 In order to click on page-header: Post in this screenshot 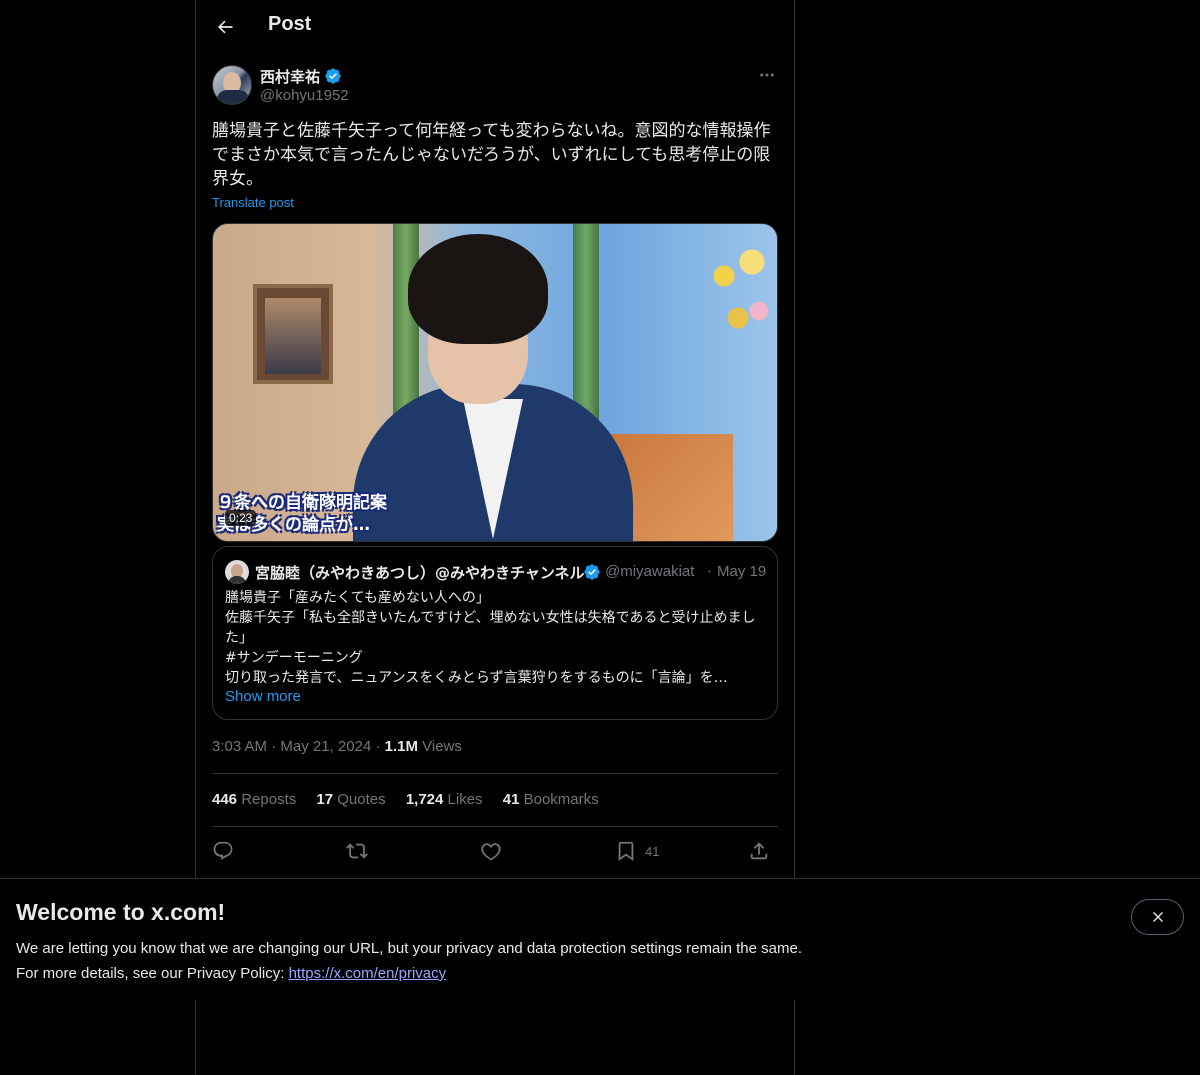, I will do `click(495, 26)`.